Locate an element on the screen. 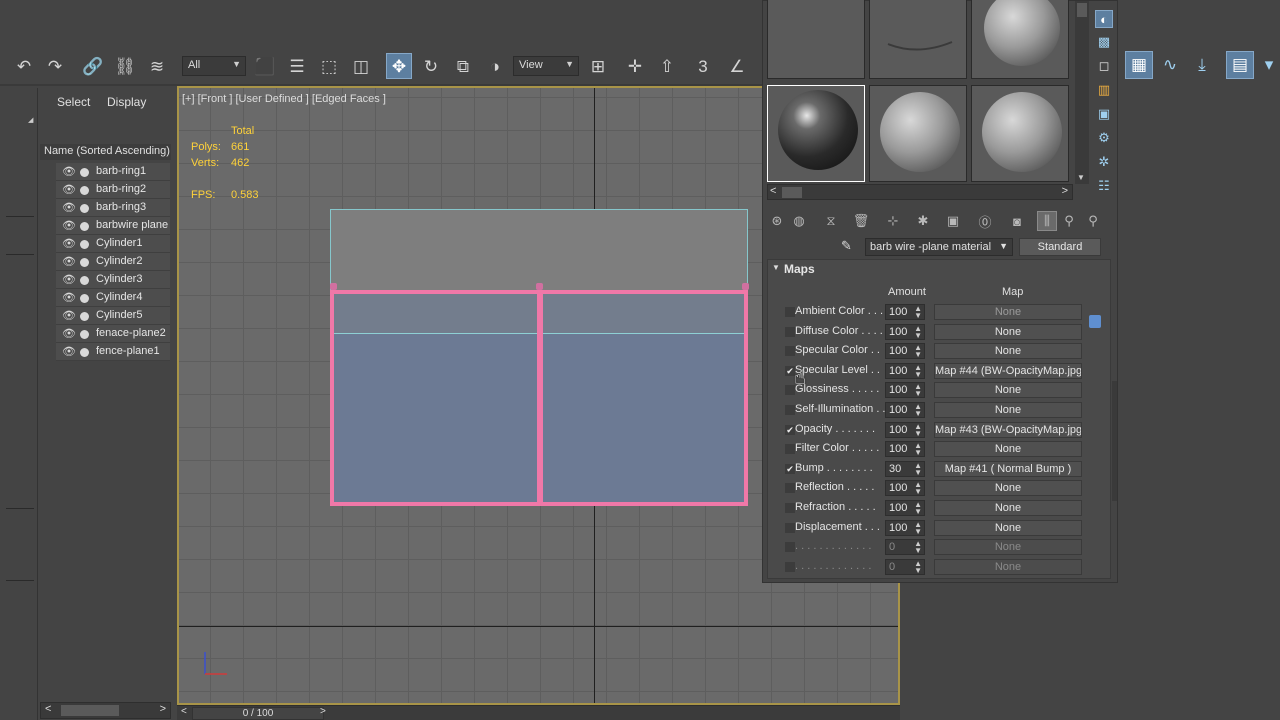 This screenshot has width=1280, height=720. slots-vertical-scrollbar: ▼ is located at coordinates (1082, 92).